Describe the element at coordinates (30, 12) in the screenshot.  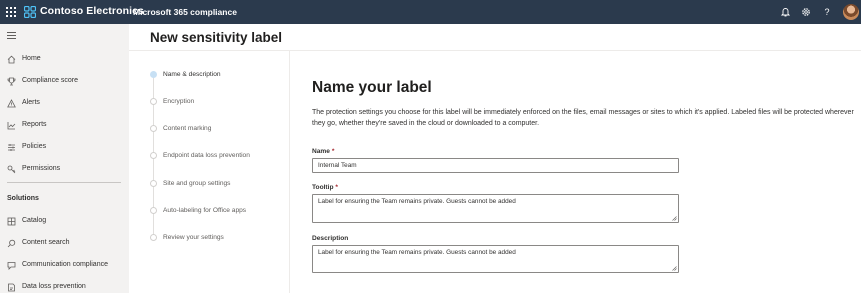
I see `brand-logo-icon` at that location.